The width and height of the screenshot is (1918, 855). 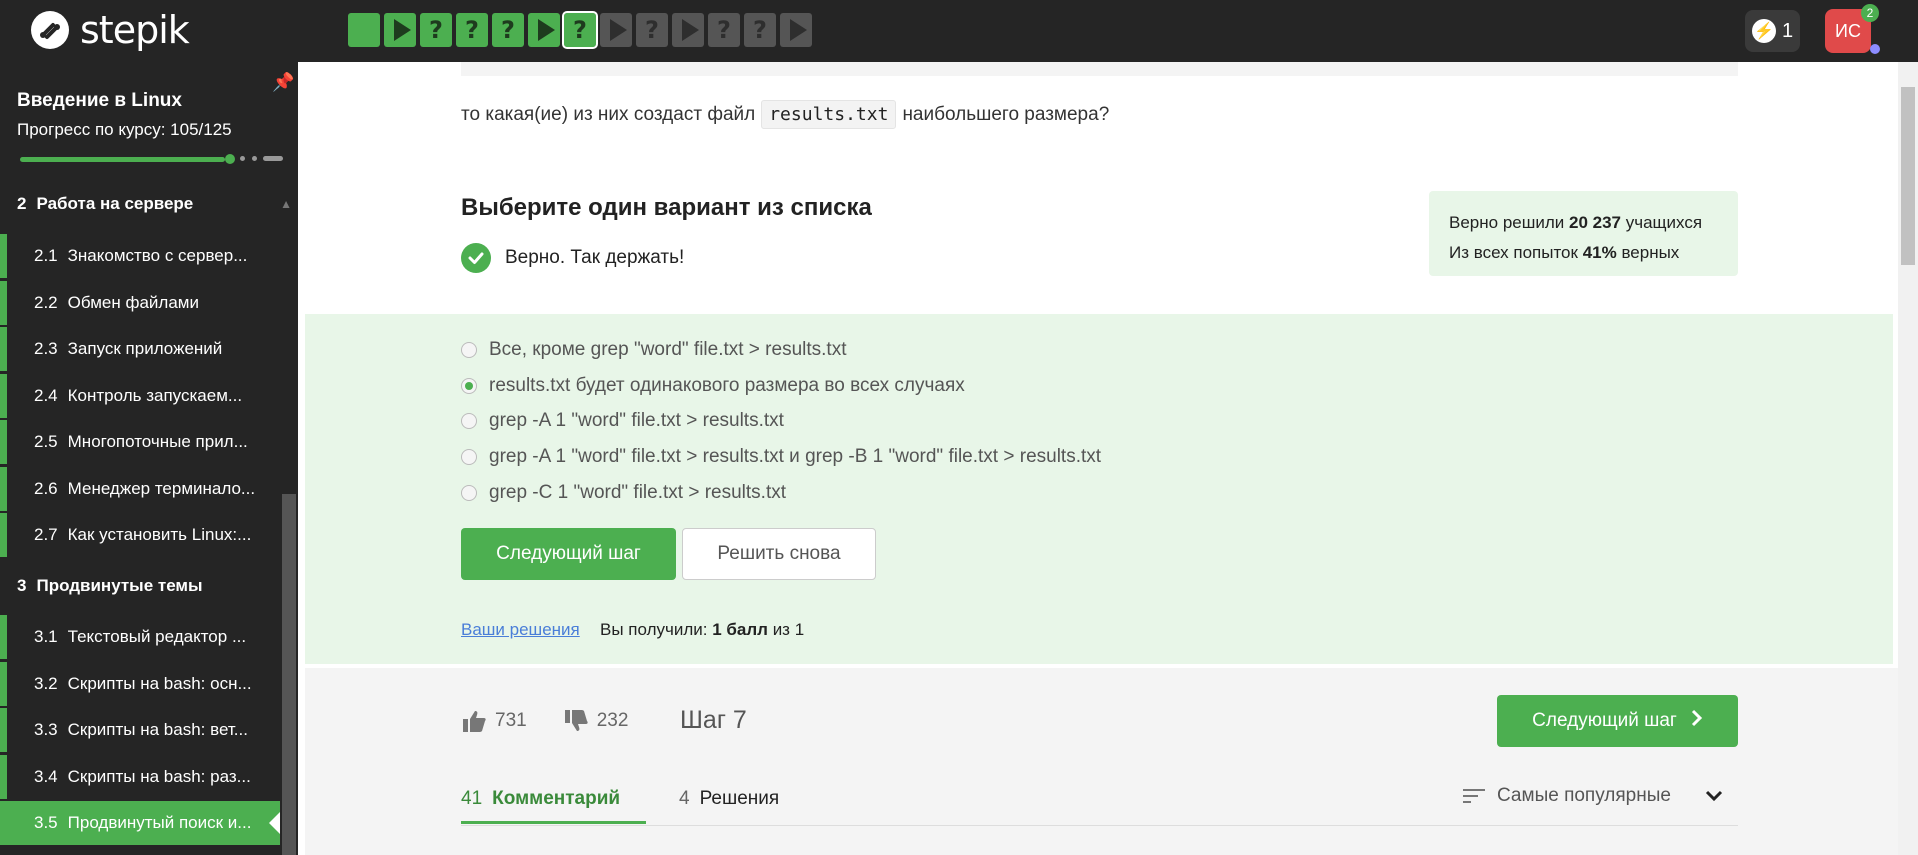 What do you see at coordinates (364, 30) in the screenshot?
I see `step-1-square` at bounding box center [364, 30].